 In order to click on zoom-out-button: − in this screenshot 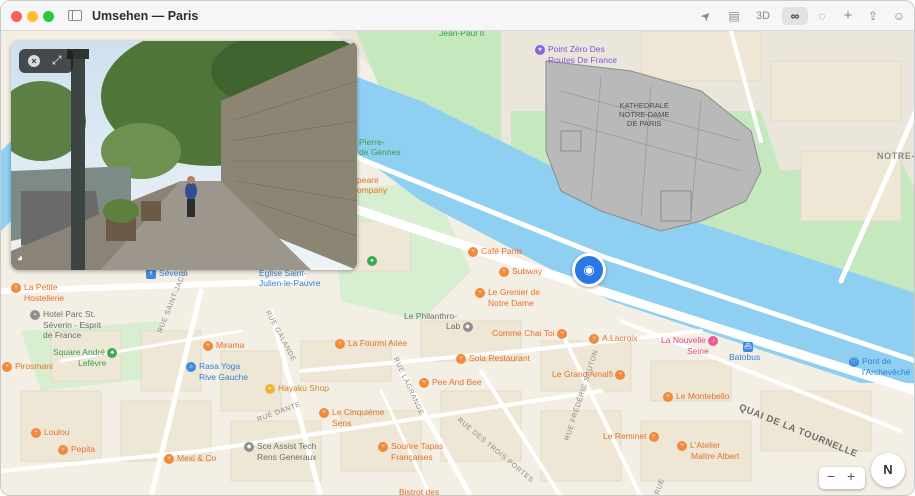, I will do `click(831, 476)`.